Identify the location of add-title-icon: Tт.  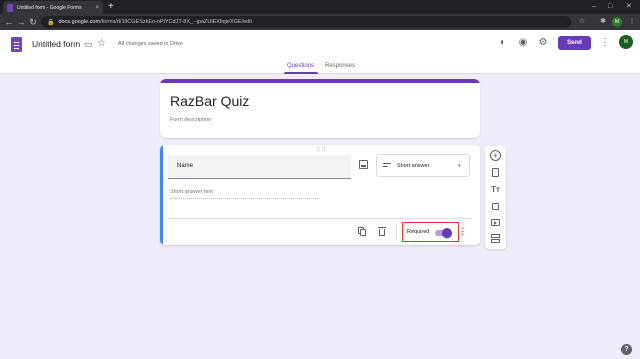
(495, 189).